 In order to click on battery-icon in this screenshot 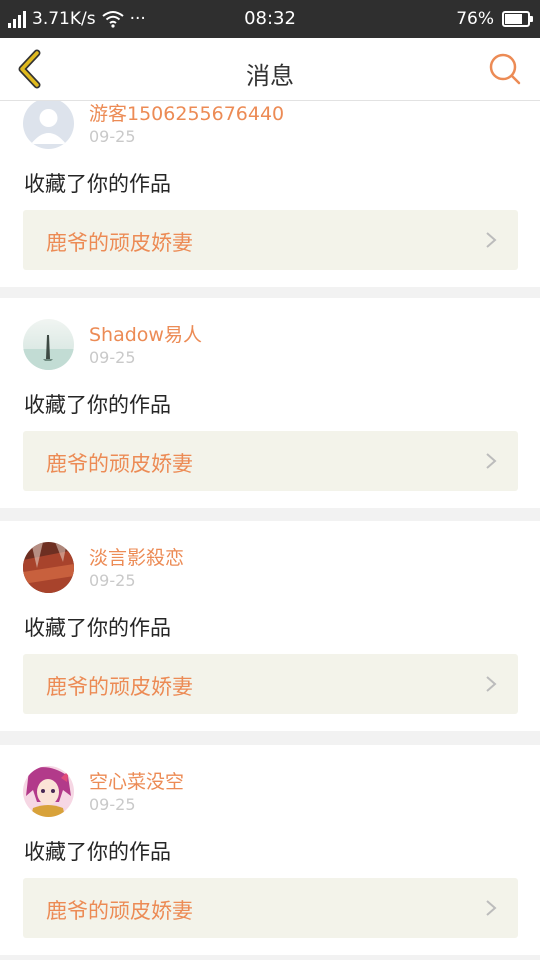, I will do `click(517, 19)`.